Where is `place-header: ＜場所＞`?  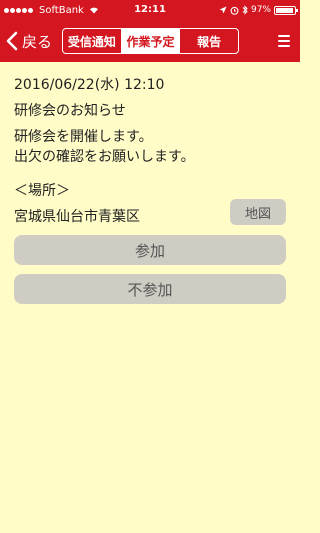 place-header: ＜場所＞ is located at coordinates (42, 191).